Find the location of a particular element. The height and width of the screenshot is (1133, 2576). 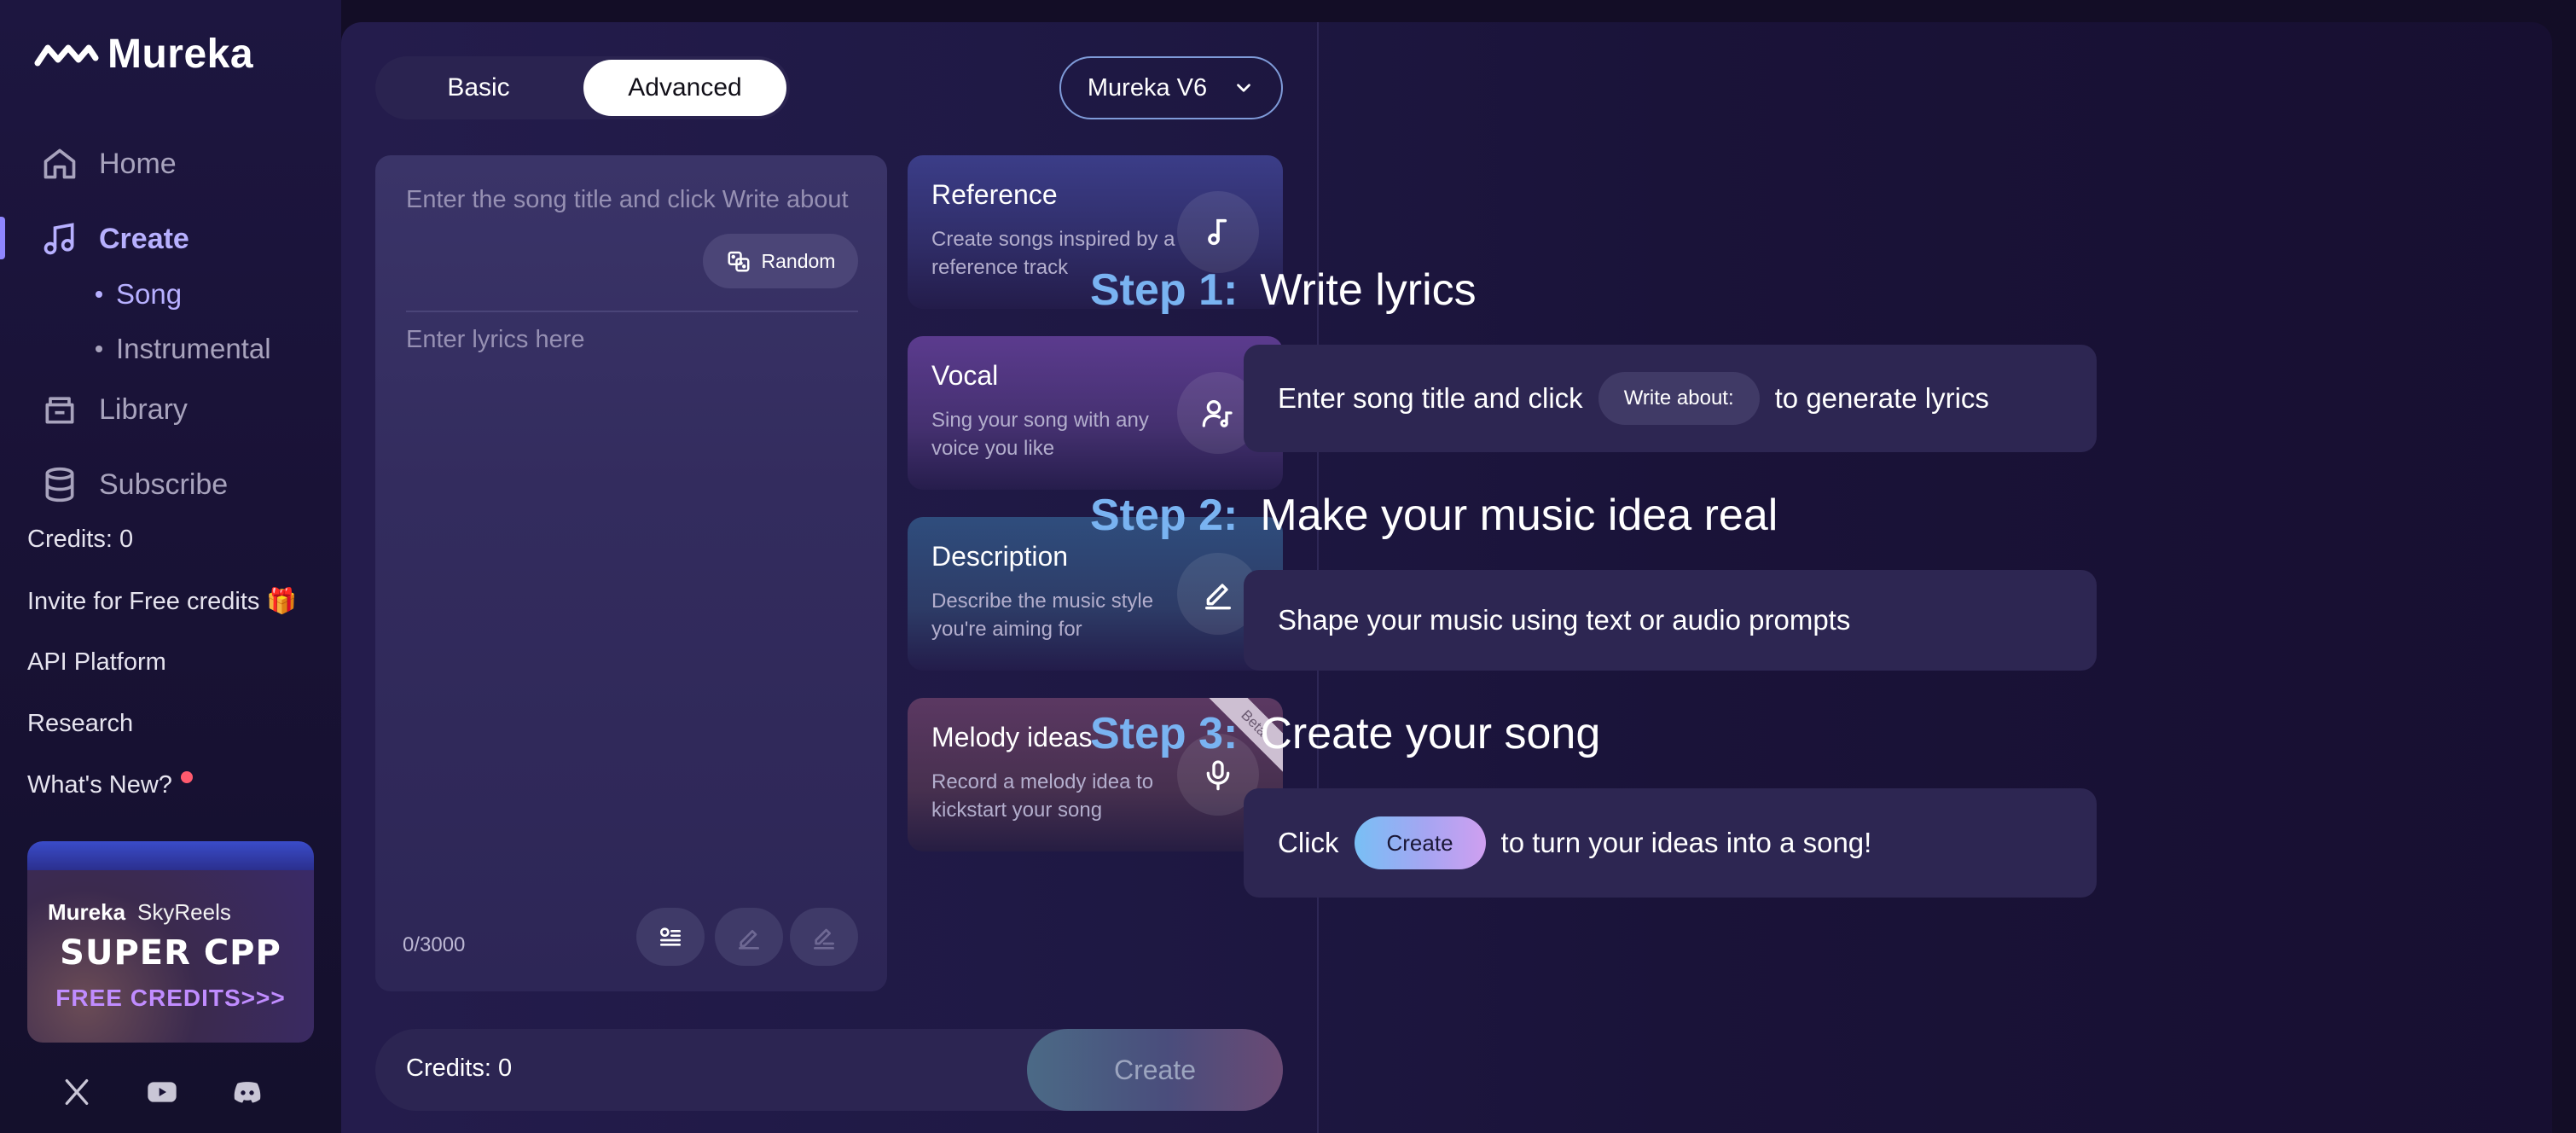

api-platform-label: API Platform is located at coordinates (96, 662).